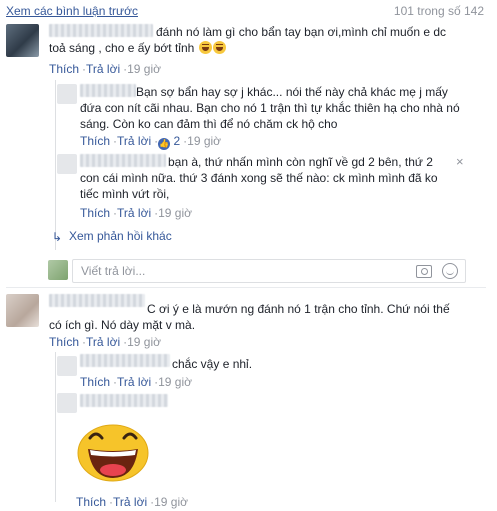  What do you see at coordinates (113, 451) in the screenshot?
I see `laughing-sticker-icon` at bounding box center [113, 451].